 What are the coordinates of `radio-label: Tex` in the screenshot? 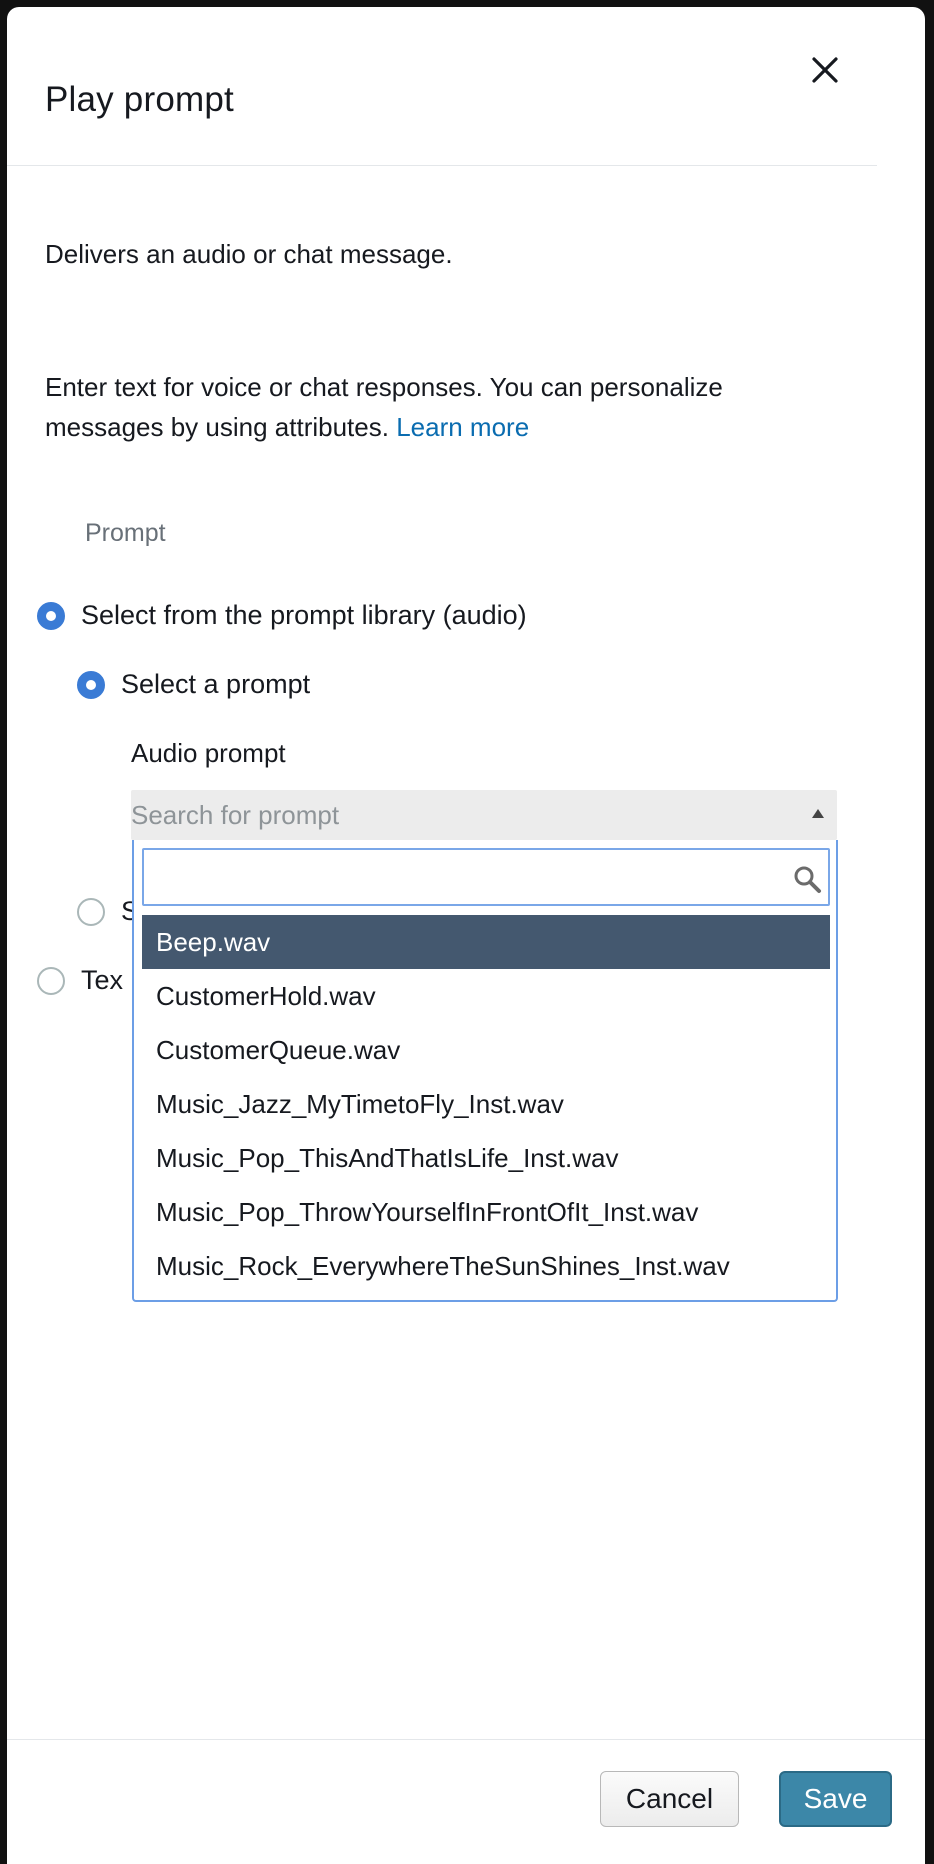 It's located at (102, 980).